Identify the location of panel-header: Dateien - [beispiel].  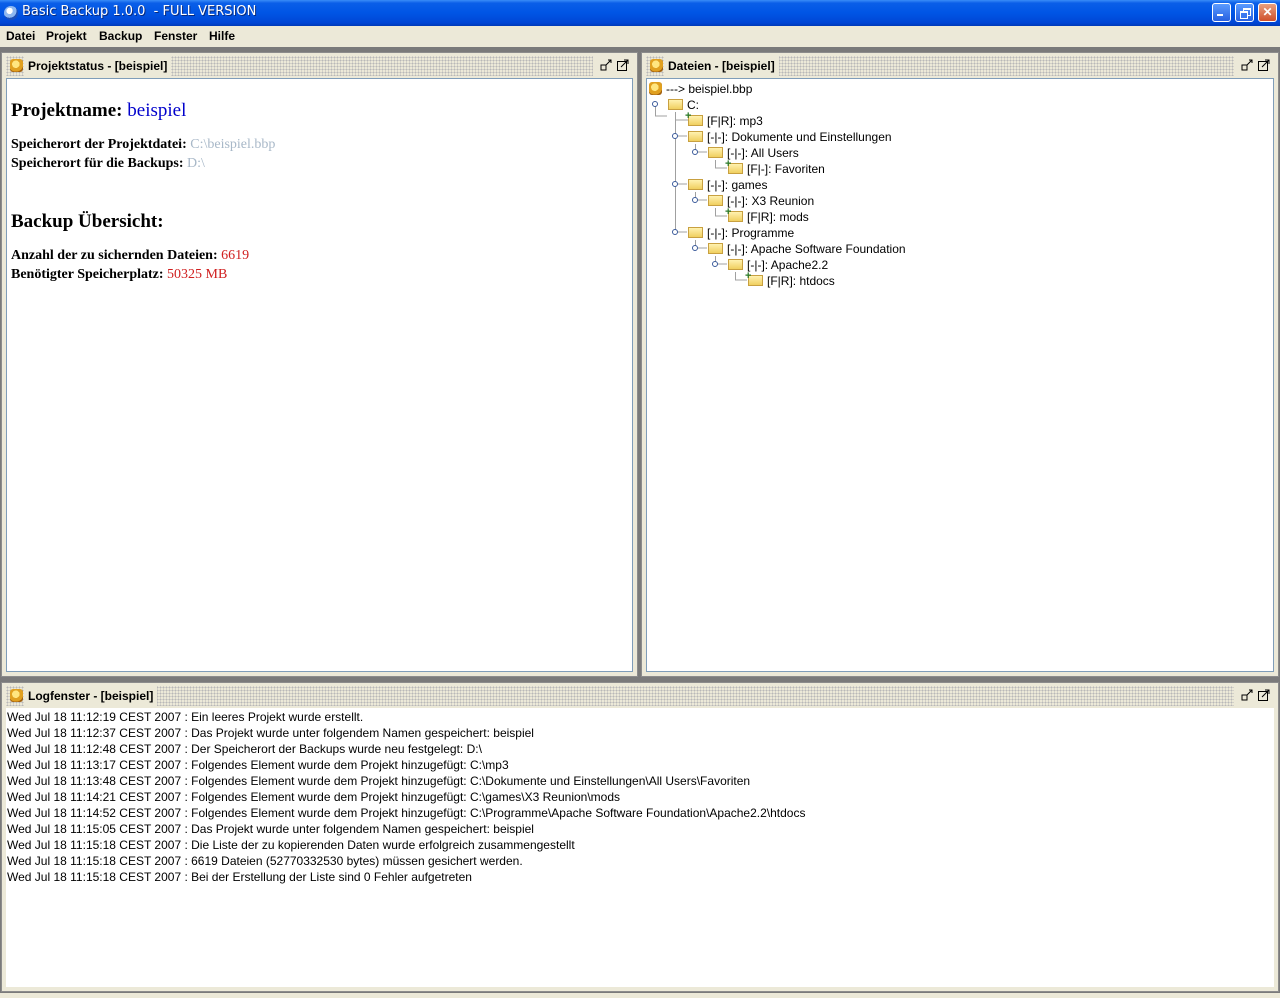
(960, 66).